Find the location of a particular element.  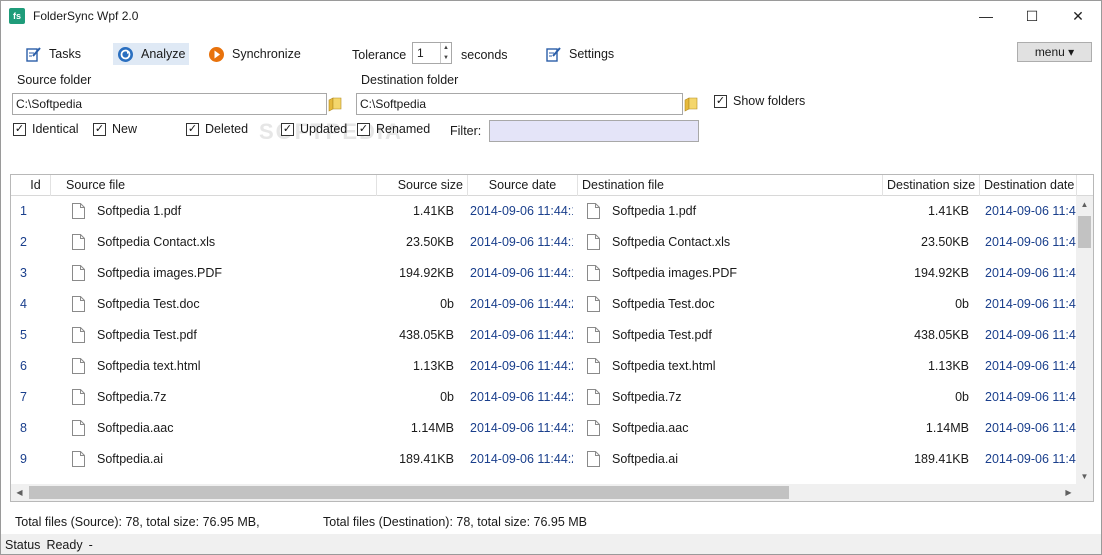

tolerance-label: Tolerance is located at coordinates (379, 55).